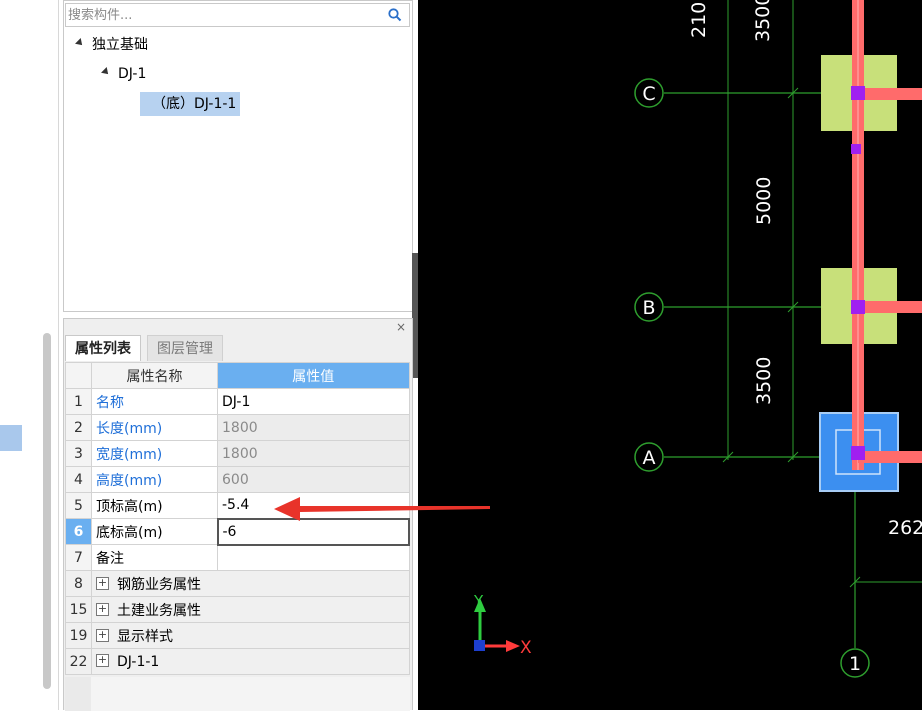  Describe the element at coordinates (154, 557) in the screenshot. I see `property-name: 备注` at that location.